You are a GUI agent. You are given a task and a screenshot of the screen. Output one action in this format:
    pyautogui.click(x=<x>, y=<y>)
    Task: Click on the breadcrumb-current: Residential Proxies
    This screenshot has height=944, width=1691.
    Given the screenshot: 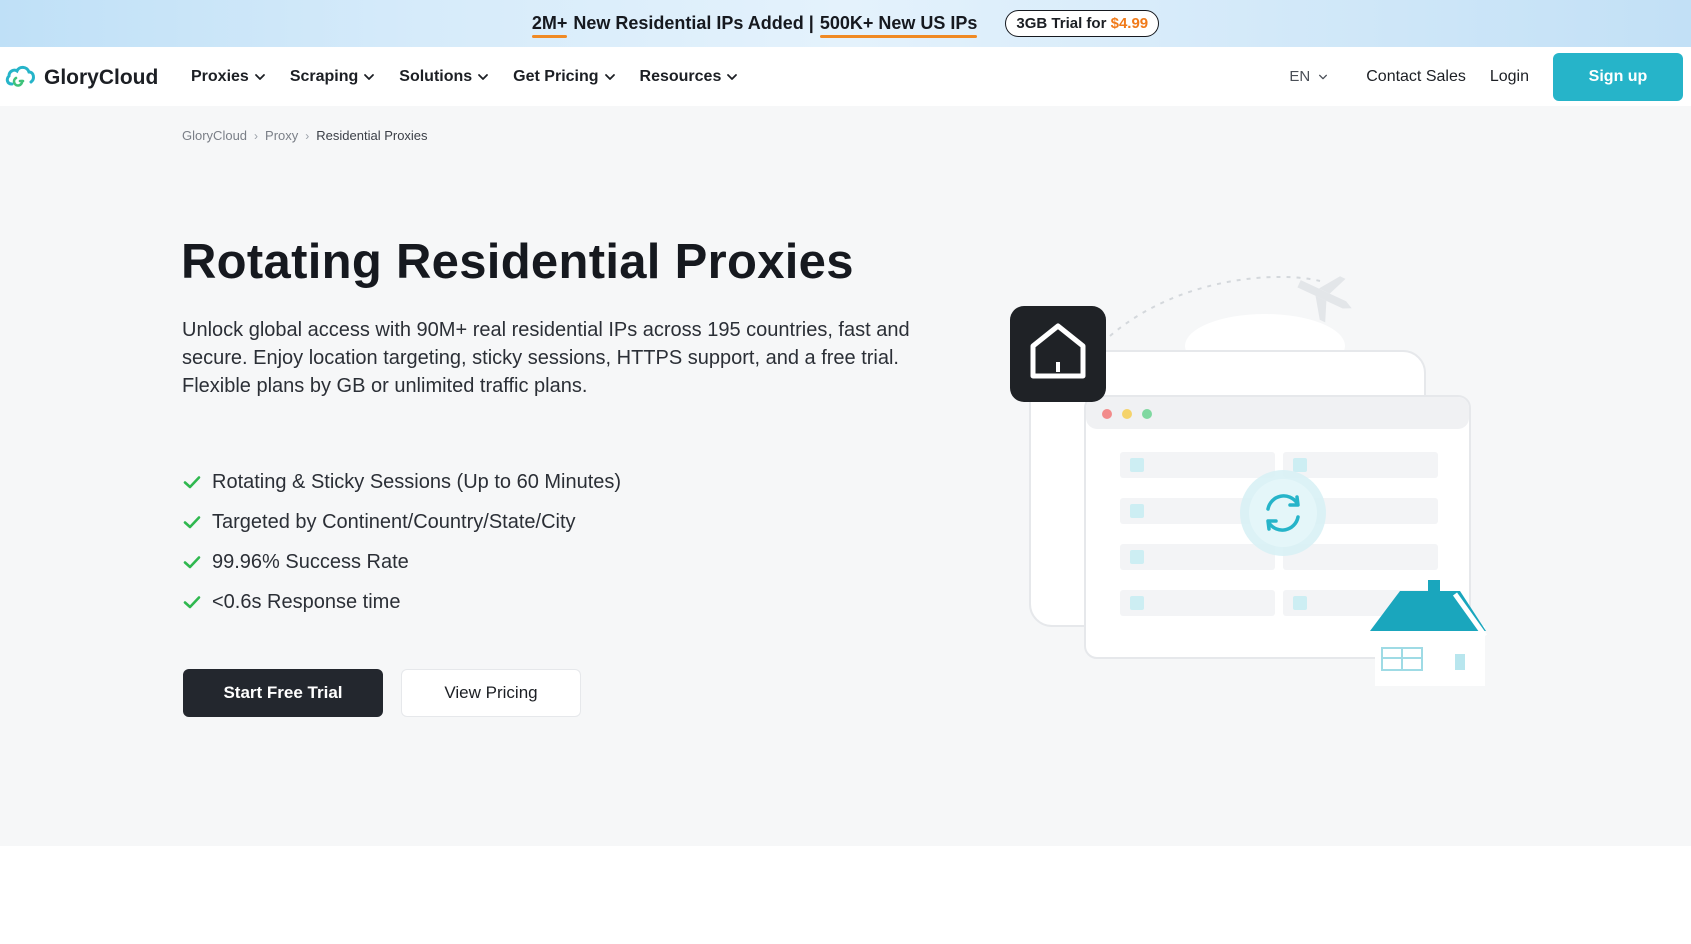 What is the action you would take?
    pyautogui.click(x=372, y=135)
    